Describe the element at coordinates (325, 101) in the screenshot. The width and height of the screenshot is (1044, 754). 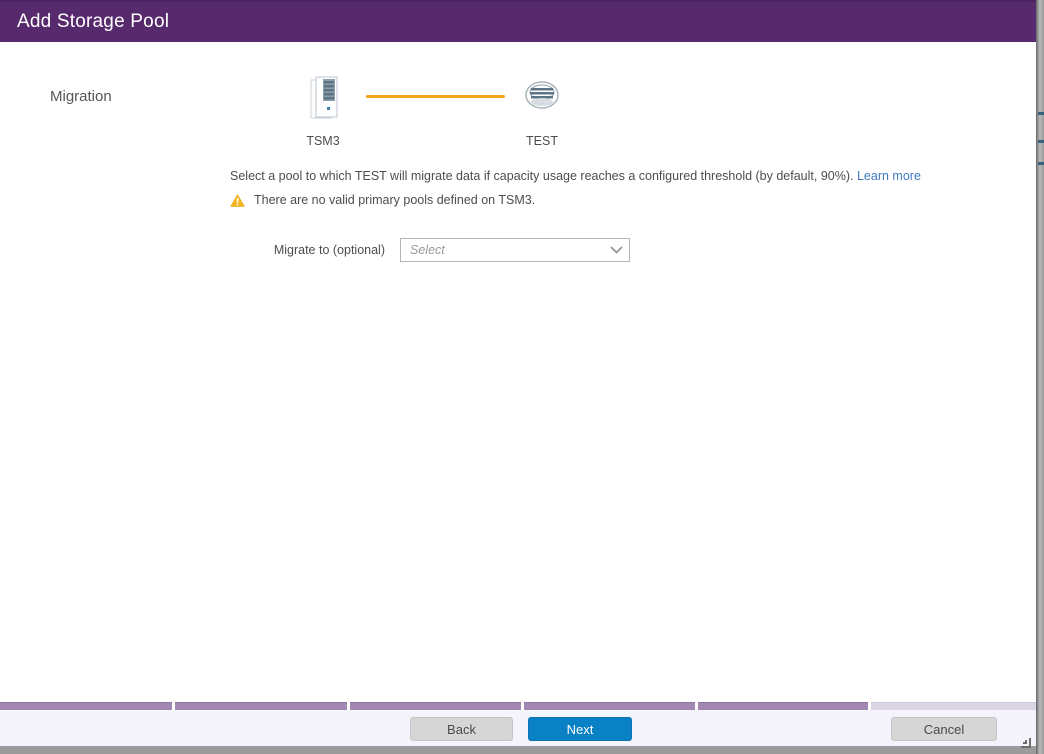
I see `server-icon` at that location.